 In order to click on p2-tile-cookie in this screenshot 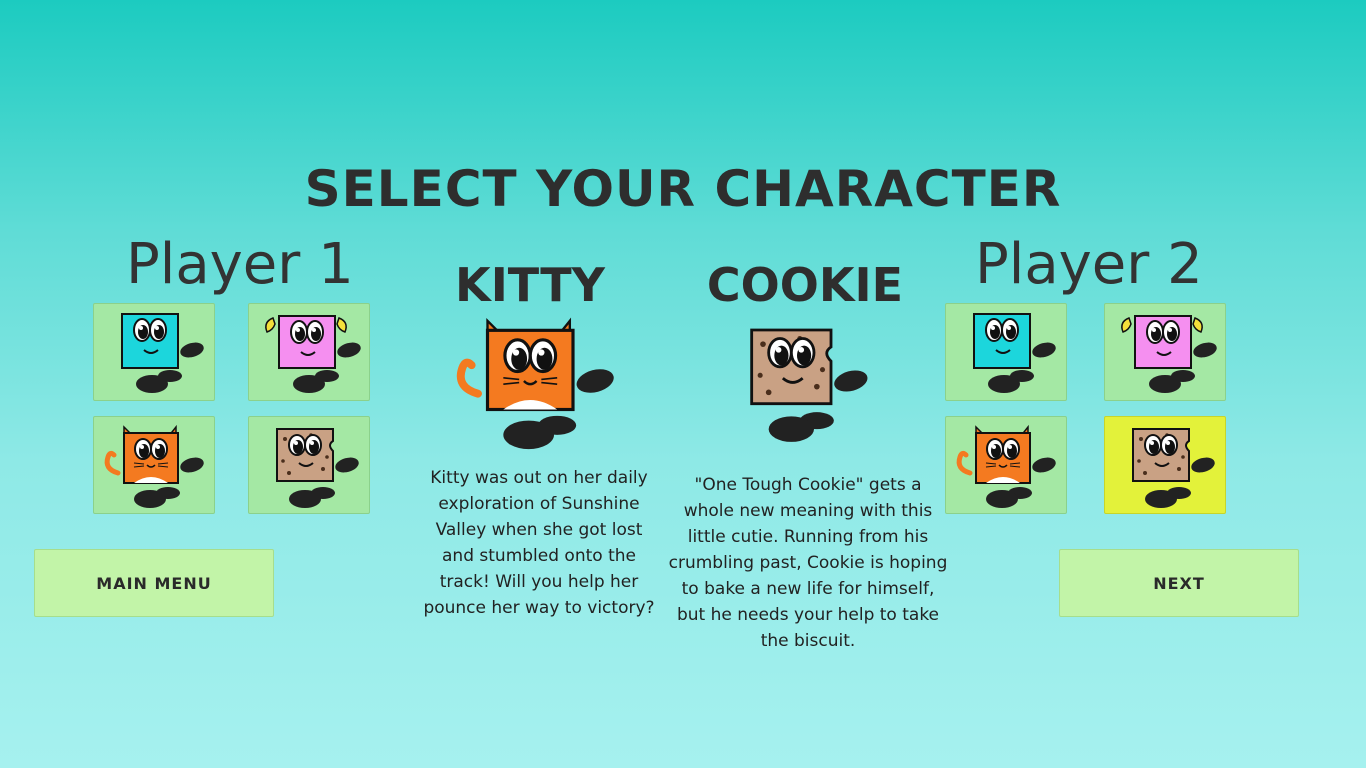, I will do `click(1165, 465)`.